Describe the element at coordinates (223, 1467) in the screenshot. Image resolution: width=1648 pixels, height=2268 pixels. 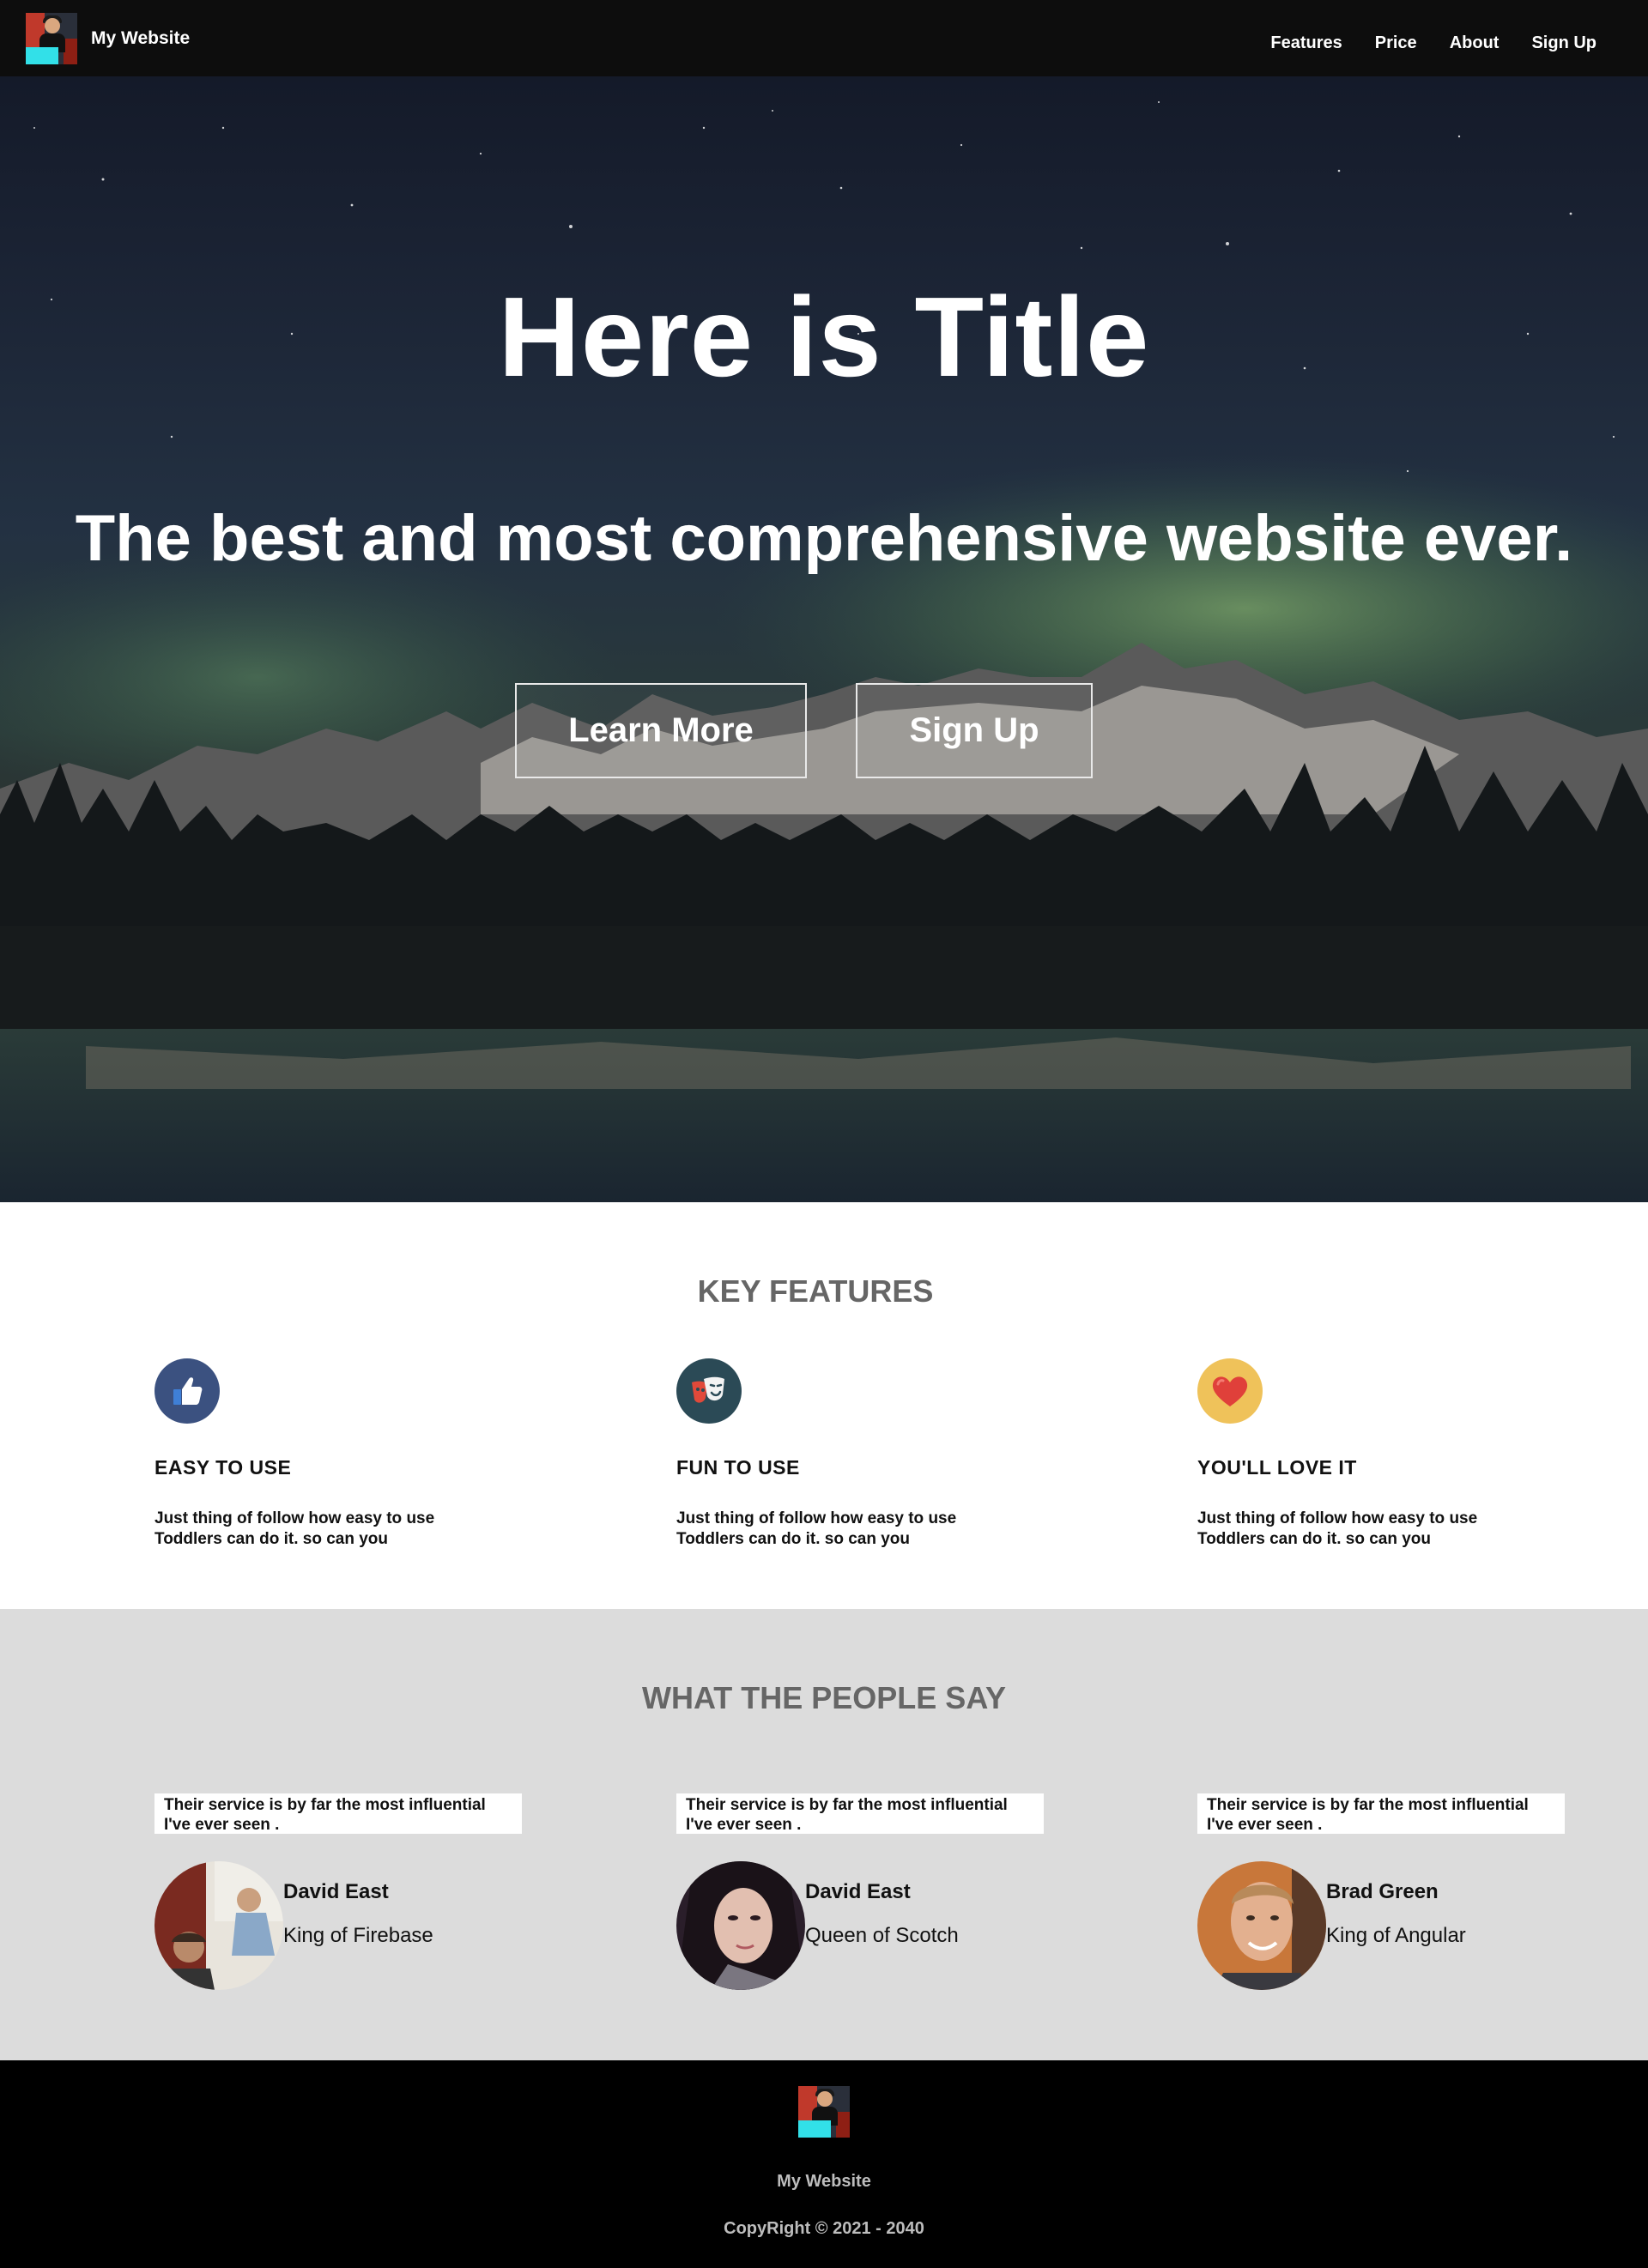
I see `feature-title: EASY TO USE` at that location.